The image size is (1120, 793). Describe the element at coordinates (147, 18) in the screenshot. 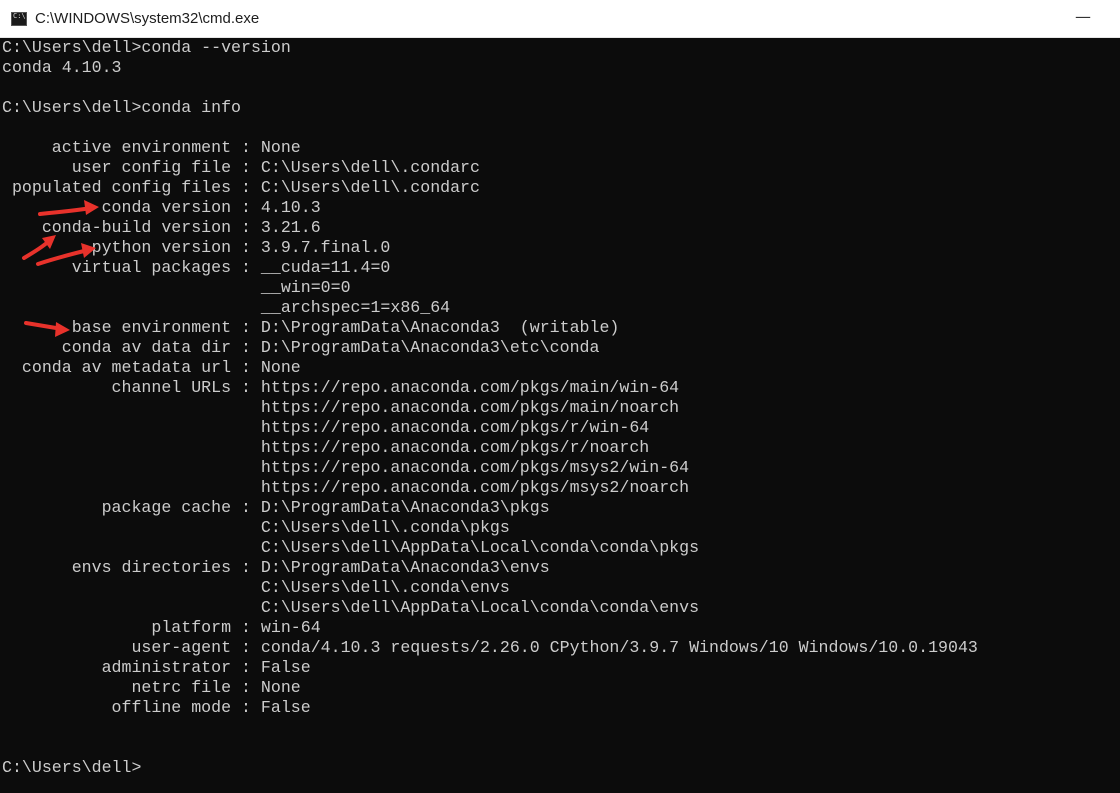

I see `window-title: C:\WINDOWS\system32\cmd.exe` at that location.